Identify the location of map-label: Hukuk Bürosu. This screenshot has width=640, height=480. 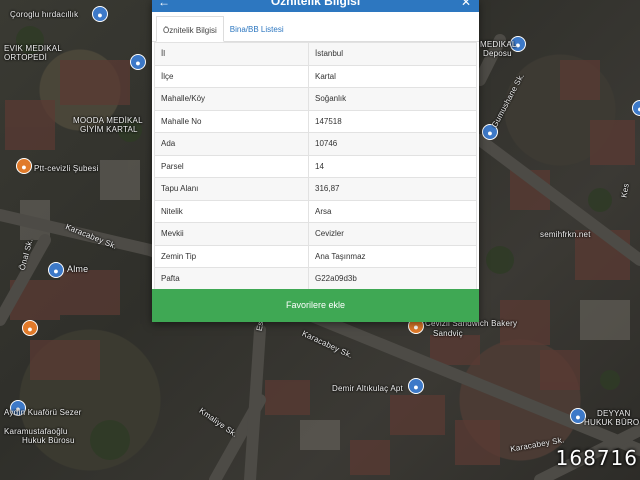
(48, 440).